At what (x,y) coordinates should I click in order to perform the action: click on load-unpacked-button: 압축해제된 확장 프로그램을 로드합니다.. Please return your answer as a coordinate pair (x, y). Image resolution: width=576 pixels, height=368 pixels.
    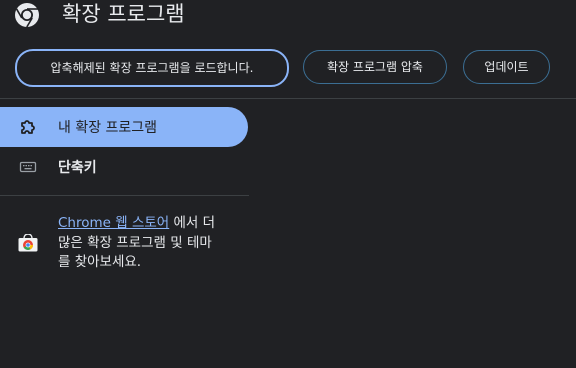
    Looking at the image, I should click on (152, 68).